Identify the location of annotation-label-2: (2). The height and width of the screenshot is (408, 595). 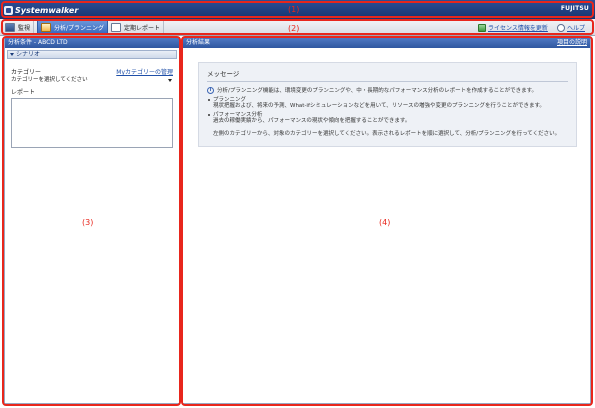
(294, 28).